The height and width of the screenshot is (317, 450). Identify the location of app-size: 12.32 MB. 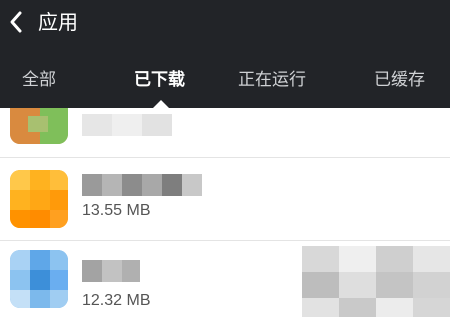
(116, 300).